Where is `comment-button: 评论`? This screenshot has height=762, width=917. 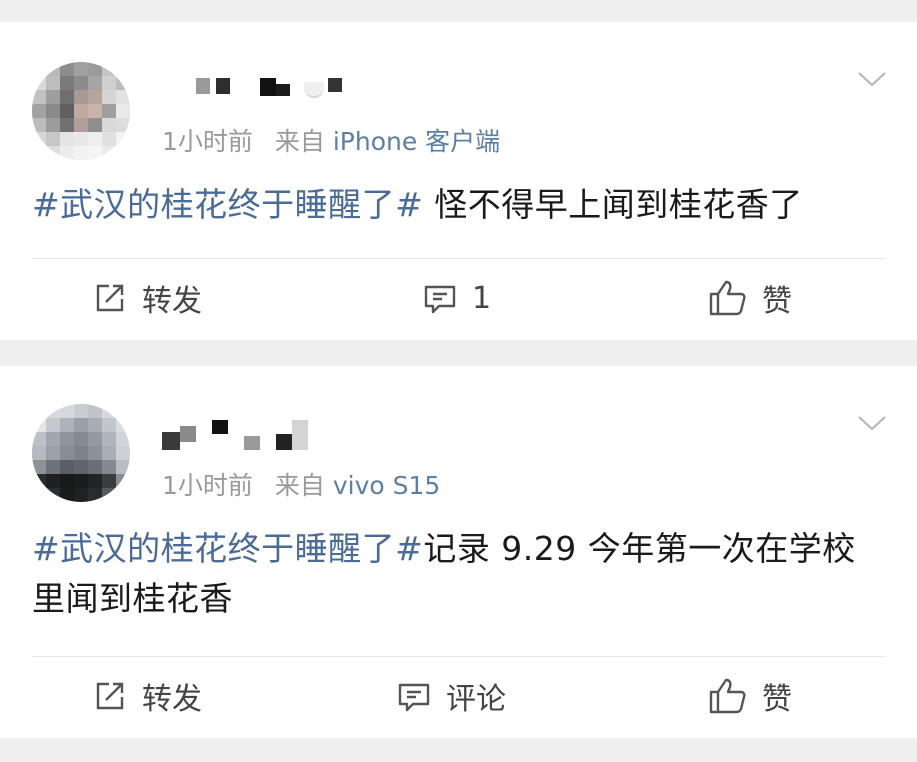 comment-button: 评论 is located at coordinates (451, 696).